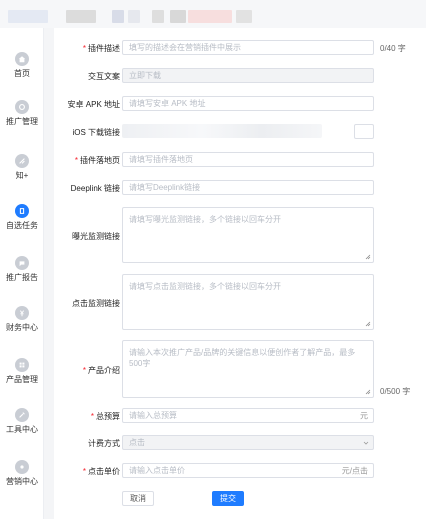  I want to click on sidebar-item-tools: 工具中心, so click(22, 421).